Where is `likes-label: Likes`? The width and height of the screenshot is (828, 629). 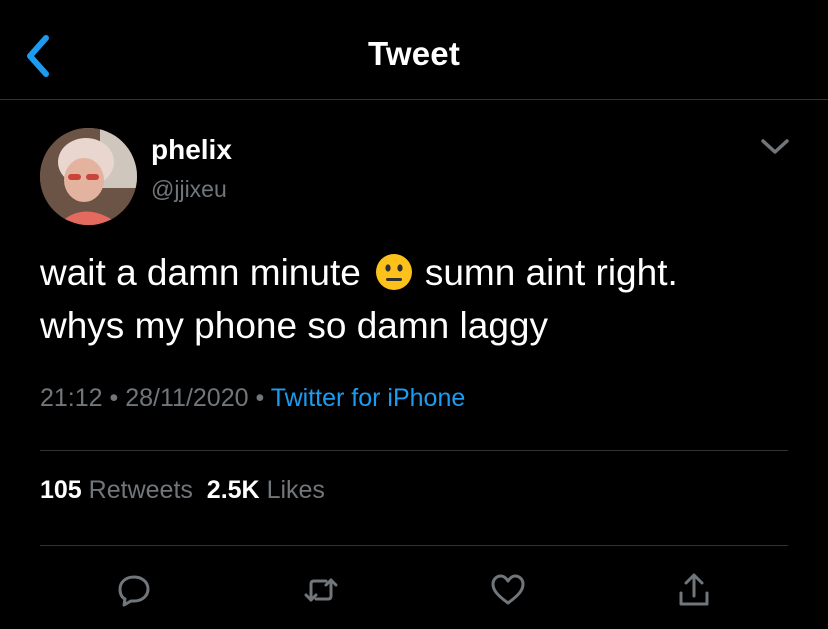
likes-label: Likes is located at coordinates (295, 490).